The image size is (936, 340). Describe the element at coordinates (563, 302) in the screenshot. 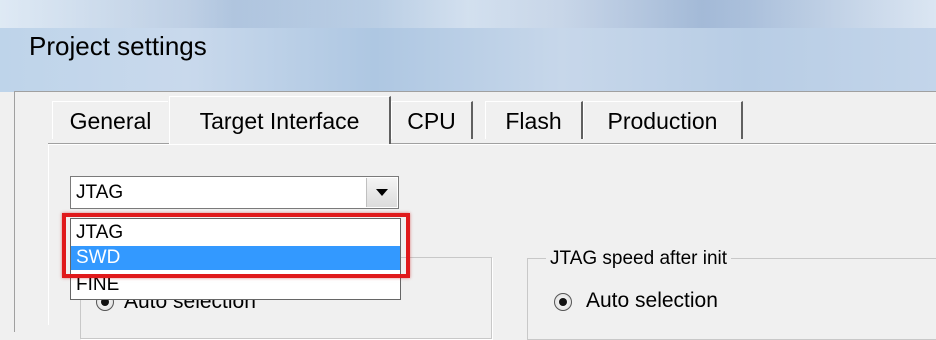

I see `auto-selection-radio-right` at that location.